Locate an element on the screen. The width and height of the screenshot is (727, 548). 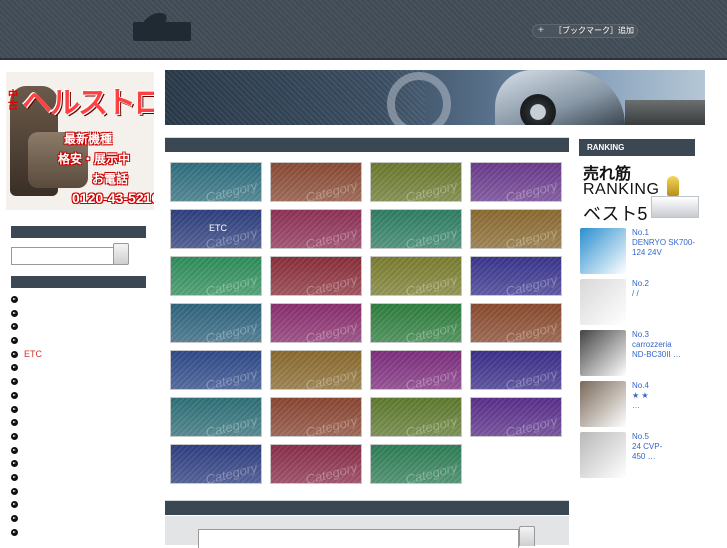
ranking-item: No.1 DENRYO SK700- 124 24V is located at coordinates (642, 251).